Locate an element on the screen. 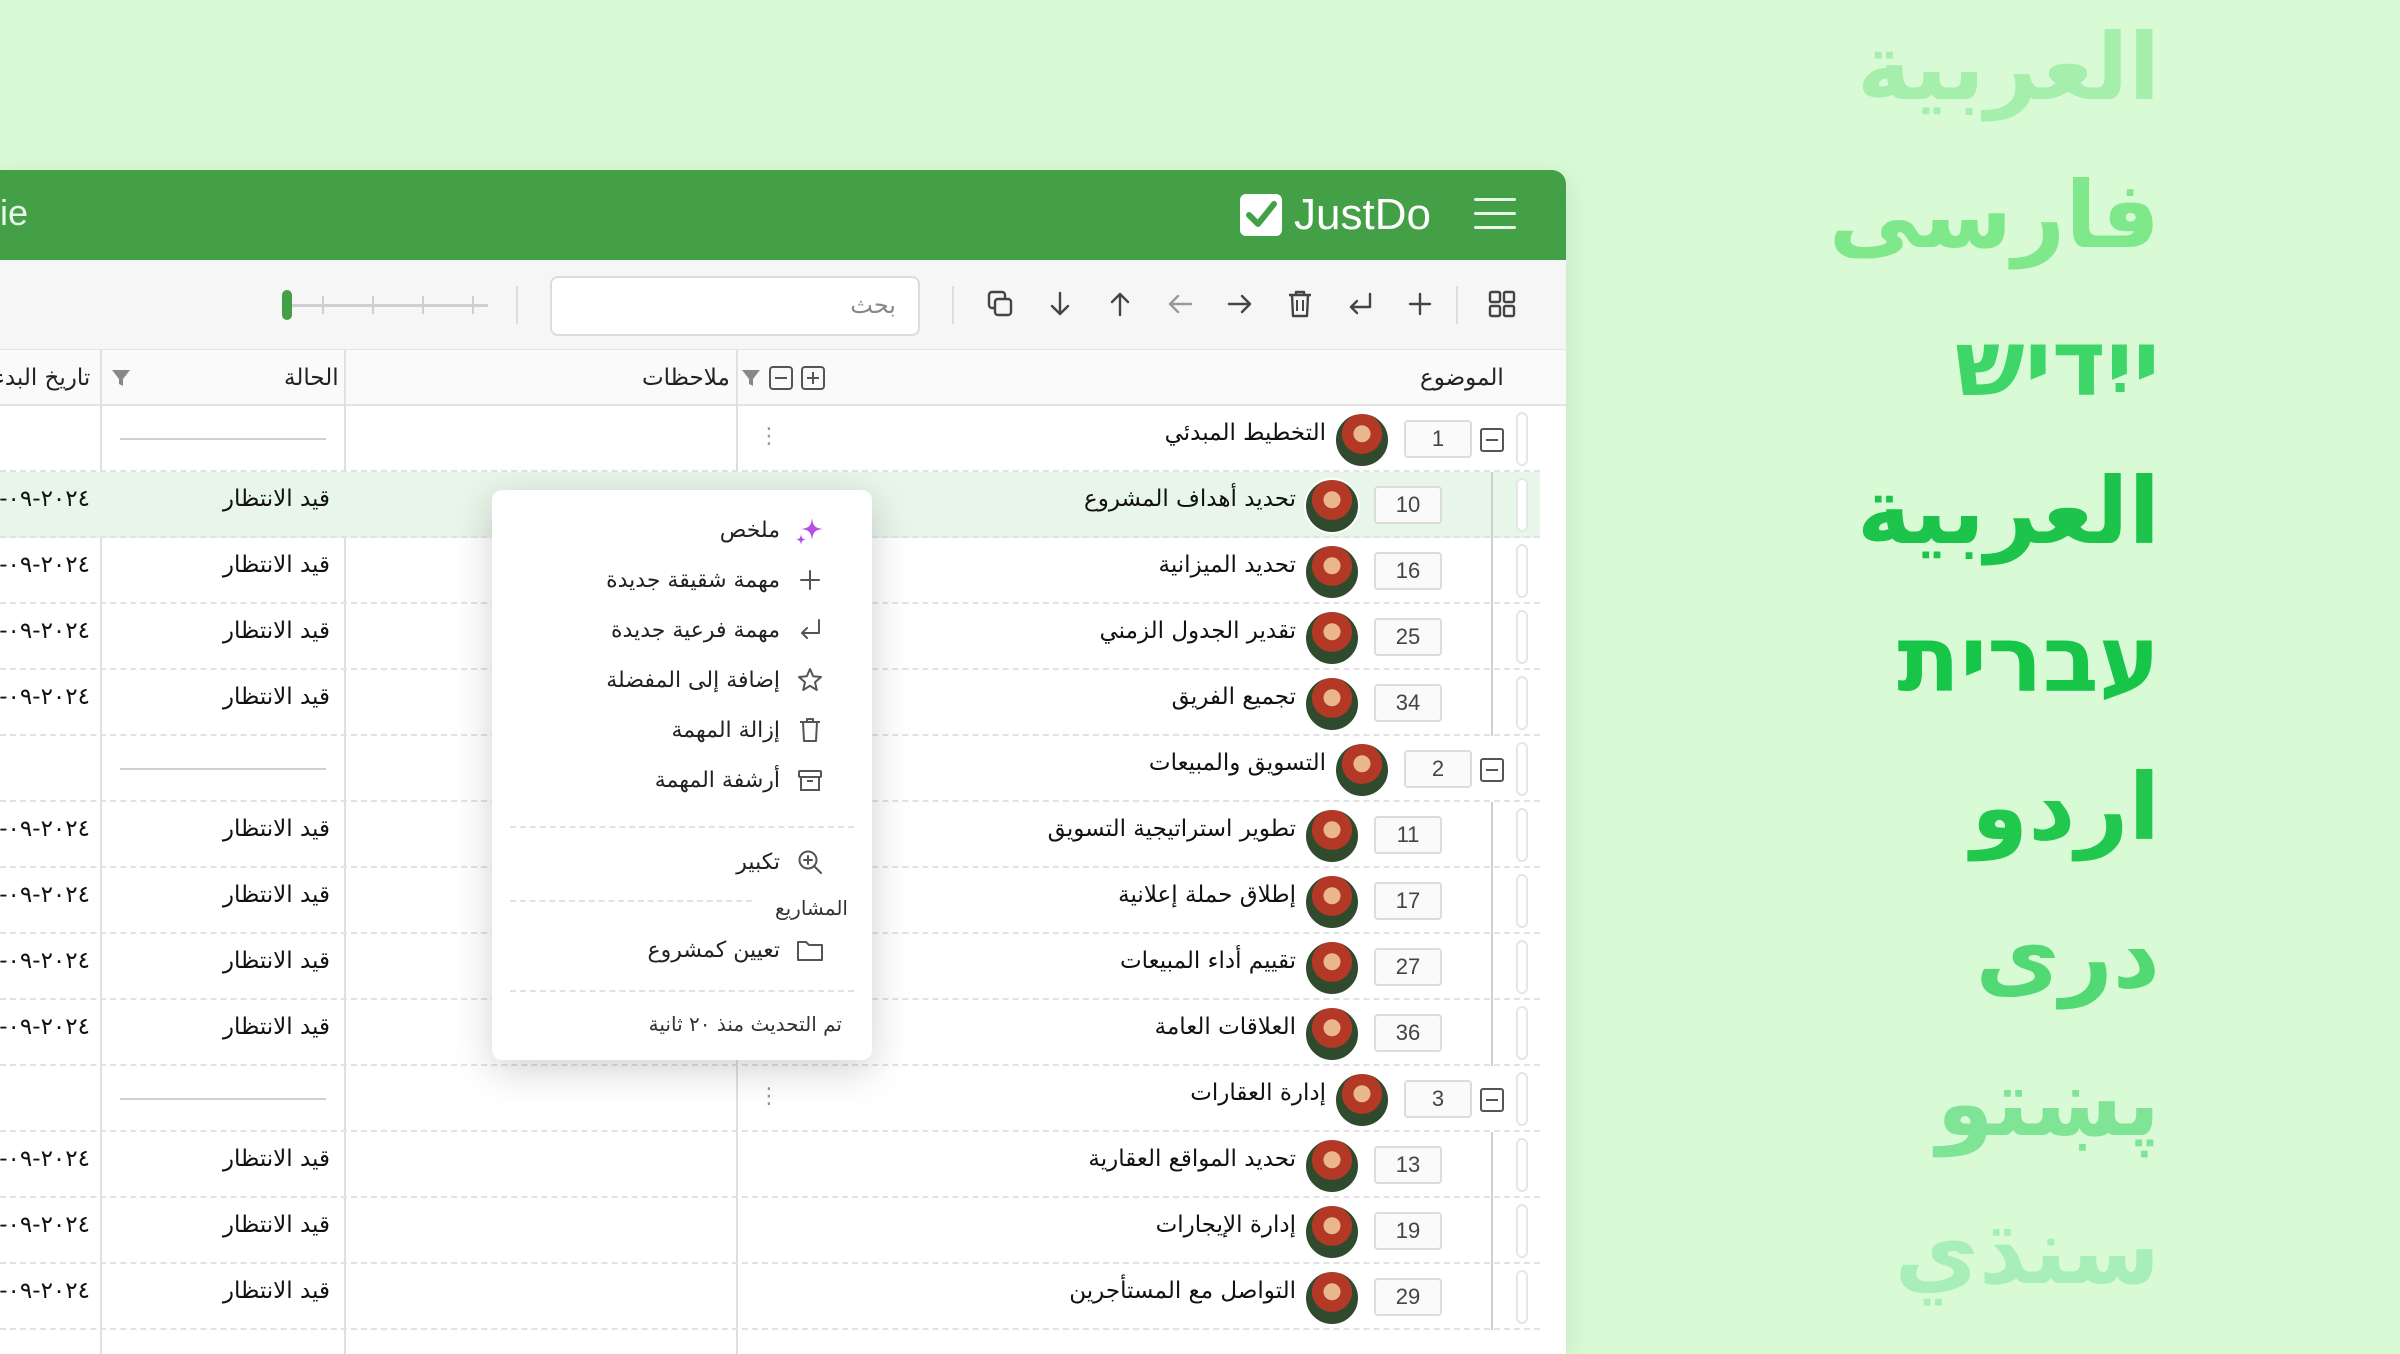 The width and height of the screenshot is (2400, 1354). brand-logo: JustDo is located at coordinates (1335, 215).